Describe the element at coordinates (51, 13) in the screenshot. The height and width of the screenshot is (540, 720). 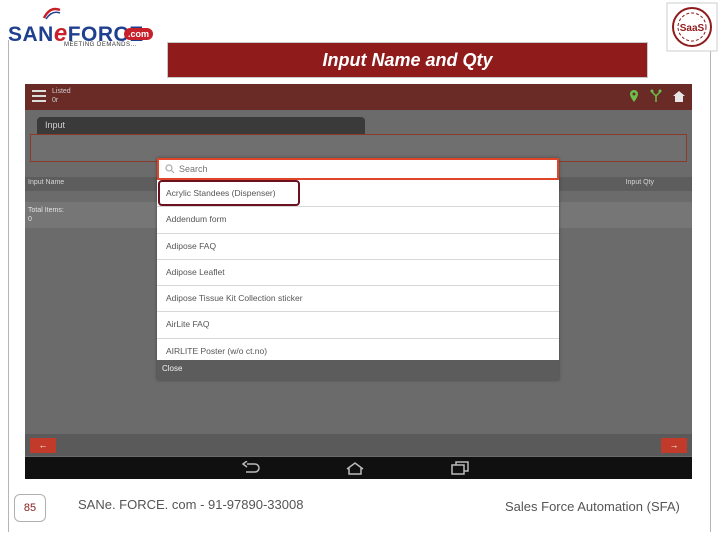
I see `logo-swoosh-icon` at that location.